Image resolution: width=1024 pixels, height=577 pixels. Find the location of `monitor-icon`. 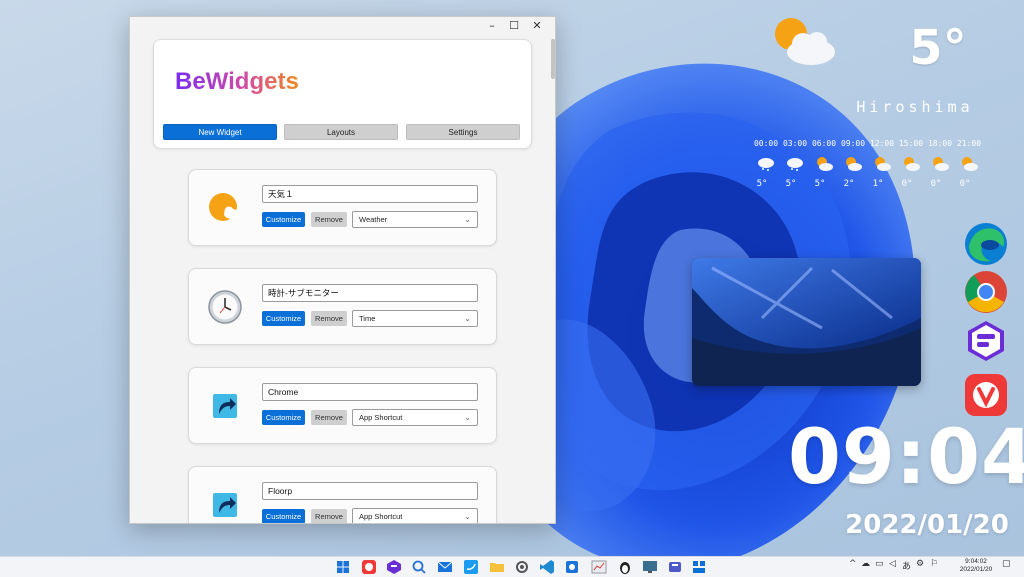

monitor-icon is located at coordinates (650, 567).